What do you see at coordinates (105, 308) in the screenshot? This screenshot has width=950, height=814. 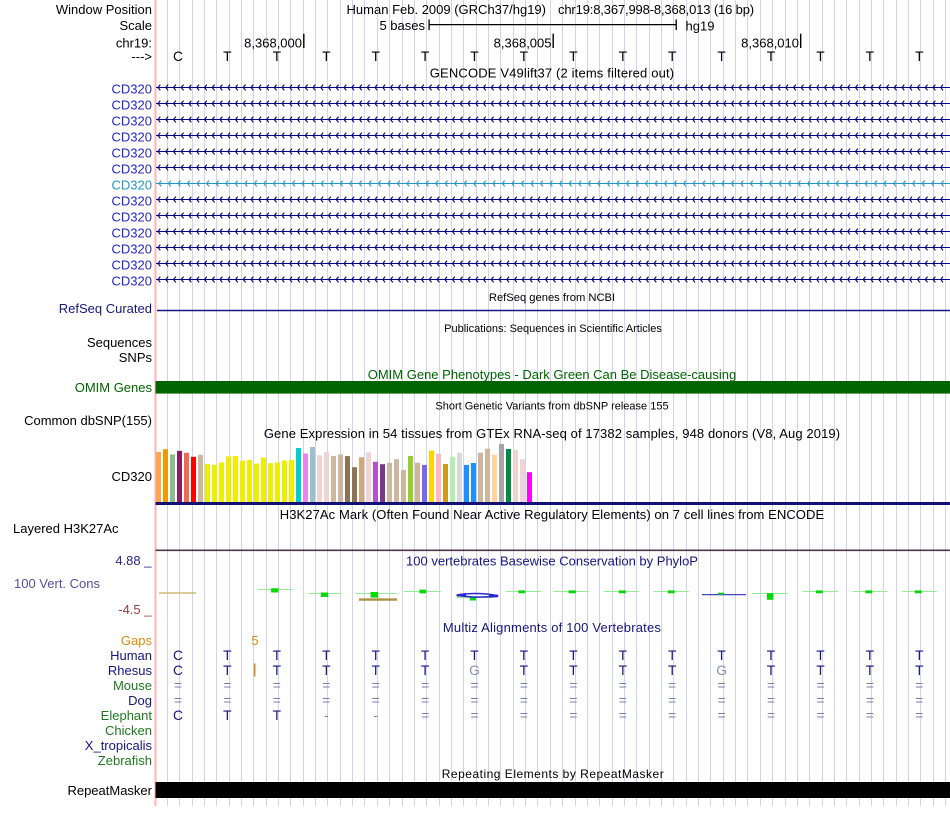 I see `svg-text: RefSeq Curated` at bounding box center [105, 308].